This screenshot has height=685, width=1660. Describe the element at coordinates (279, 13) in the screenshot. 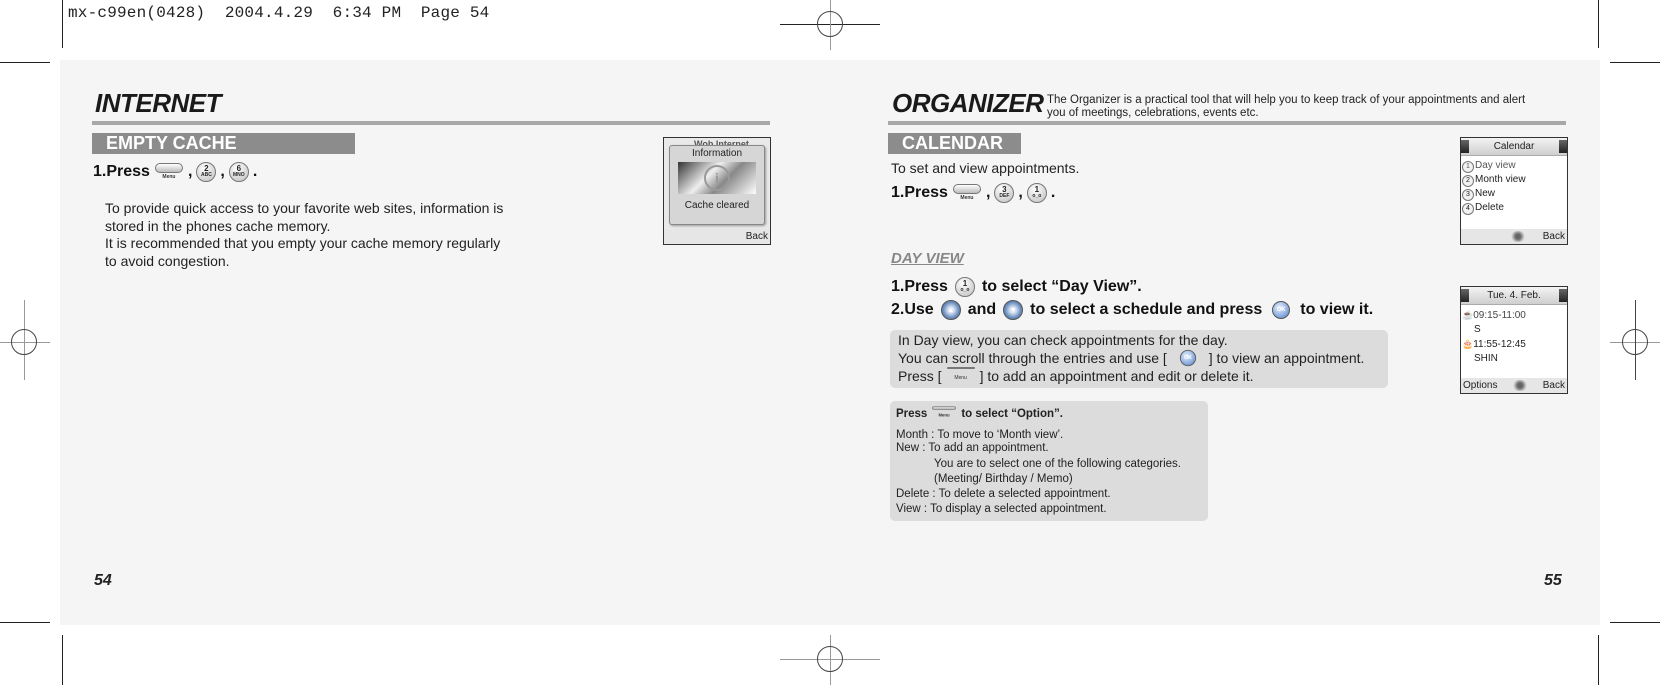

I see `print-slug: mx-c99en(0428) 2004.4.29 6:34 PM Page 54` at that location.